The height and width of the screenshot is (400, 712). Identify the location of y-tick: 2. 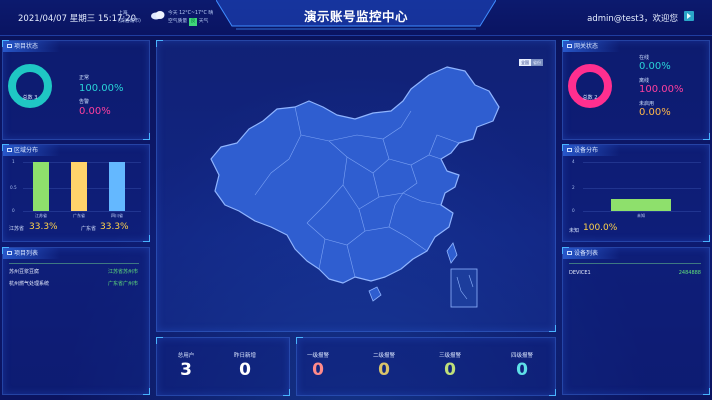
(573, 187).